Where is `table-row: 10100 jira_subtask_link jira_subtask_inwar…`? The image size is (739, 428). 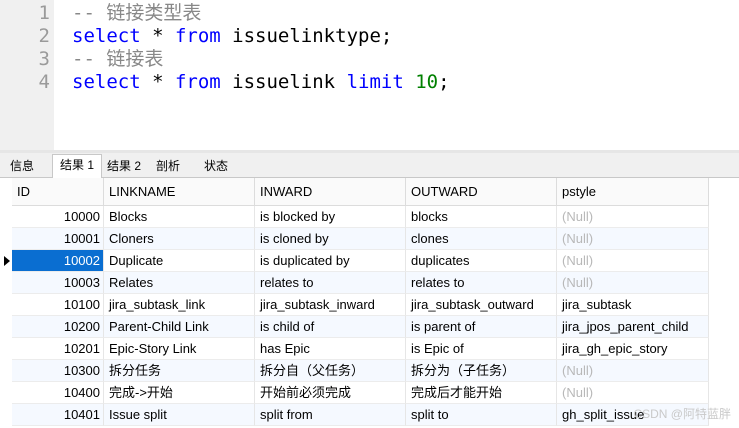 table-row: 10100 jira_subtask_link jira_subtask_inwar… is located at coordinates (369, 305).